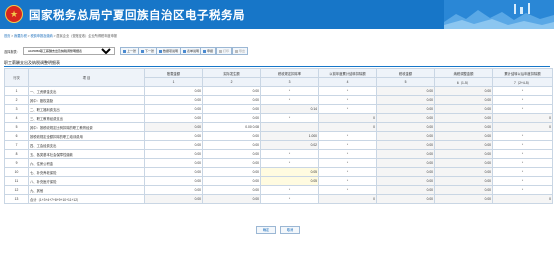 This screenshot has height=278, width=554. What do you see at coordinates (266, 230) in the screenshot?
I see `confirm-button: 确定` at bounding box center [266, 230].